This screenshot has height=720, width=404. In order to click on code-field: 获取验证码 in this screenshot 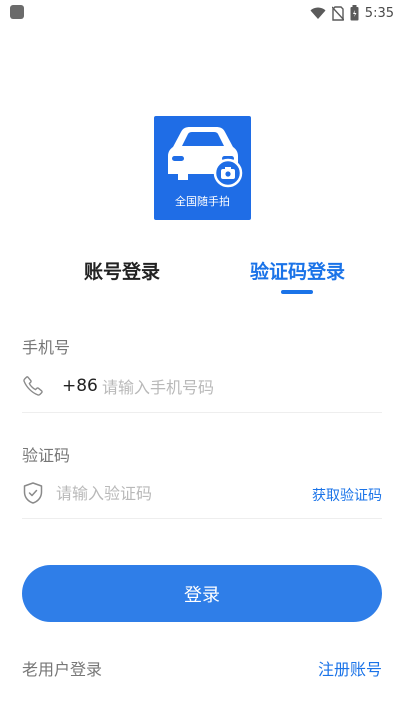, I will do `click(202, 493)`.